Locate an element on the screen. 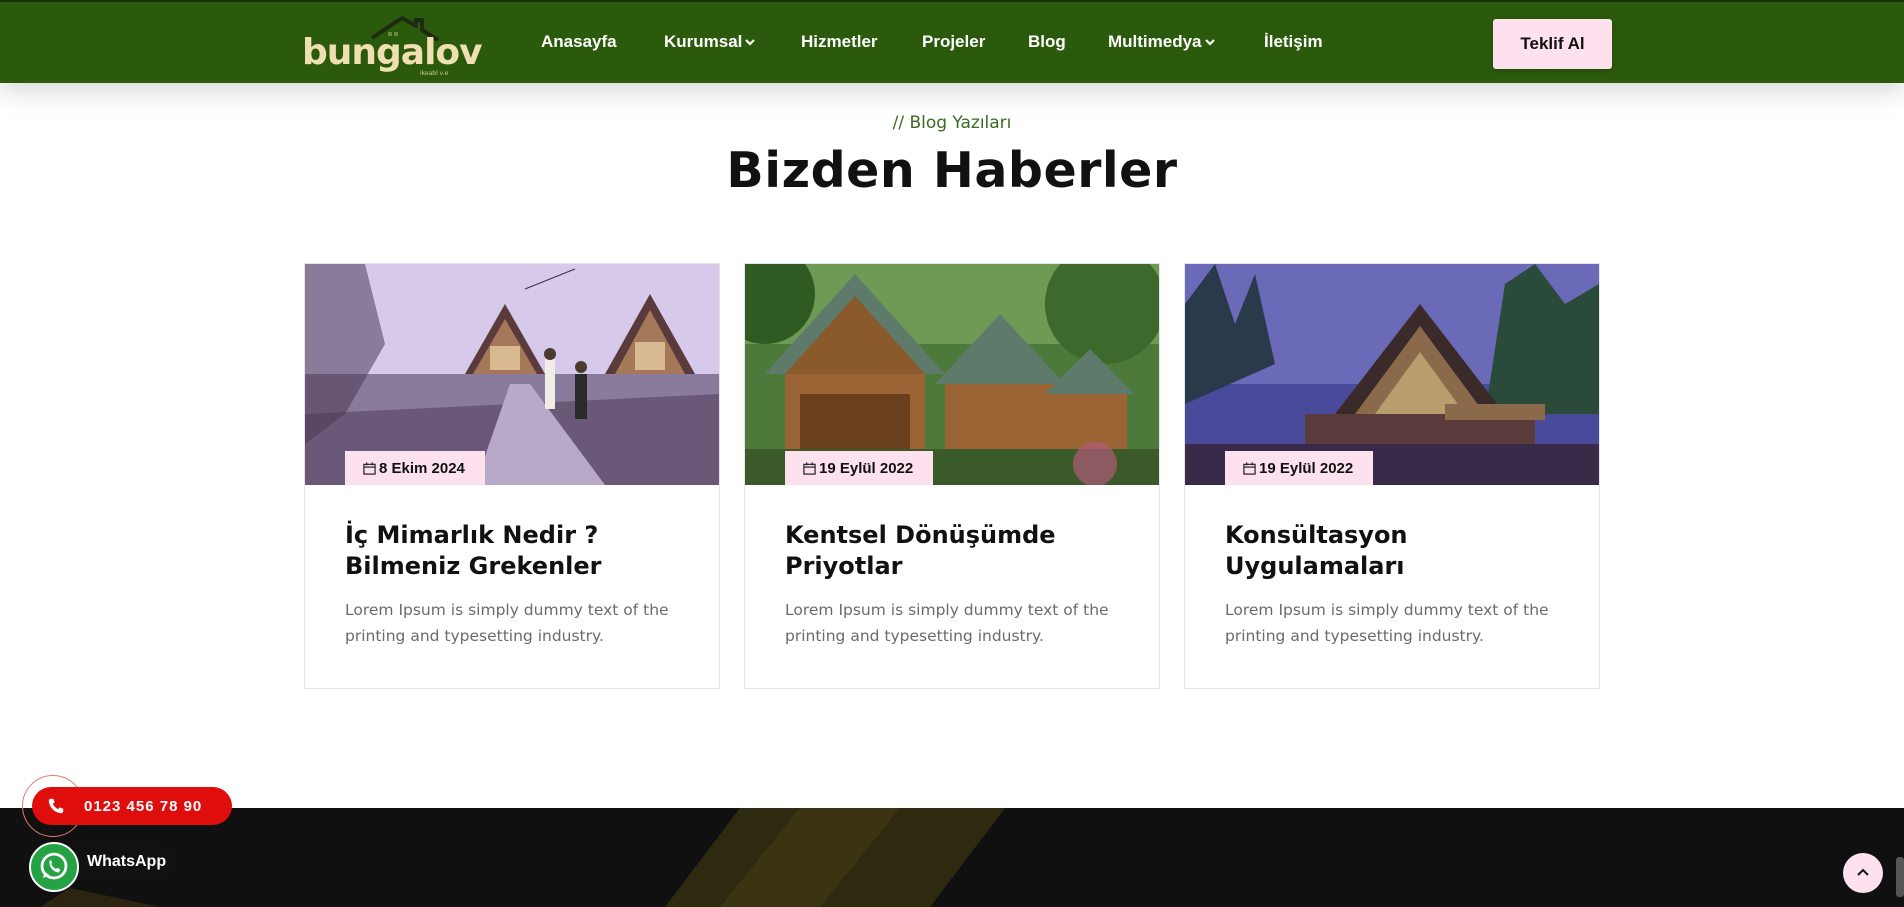 The width and height of the screenshot is (1904, 907). post-date: 8 Ekim 2024 is located at coordinates (422, 468).